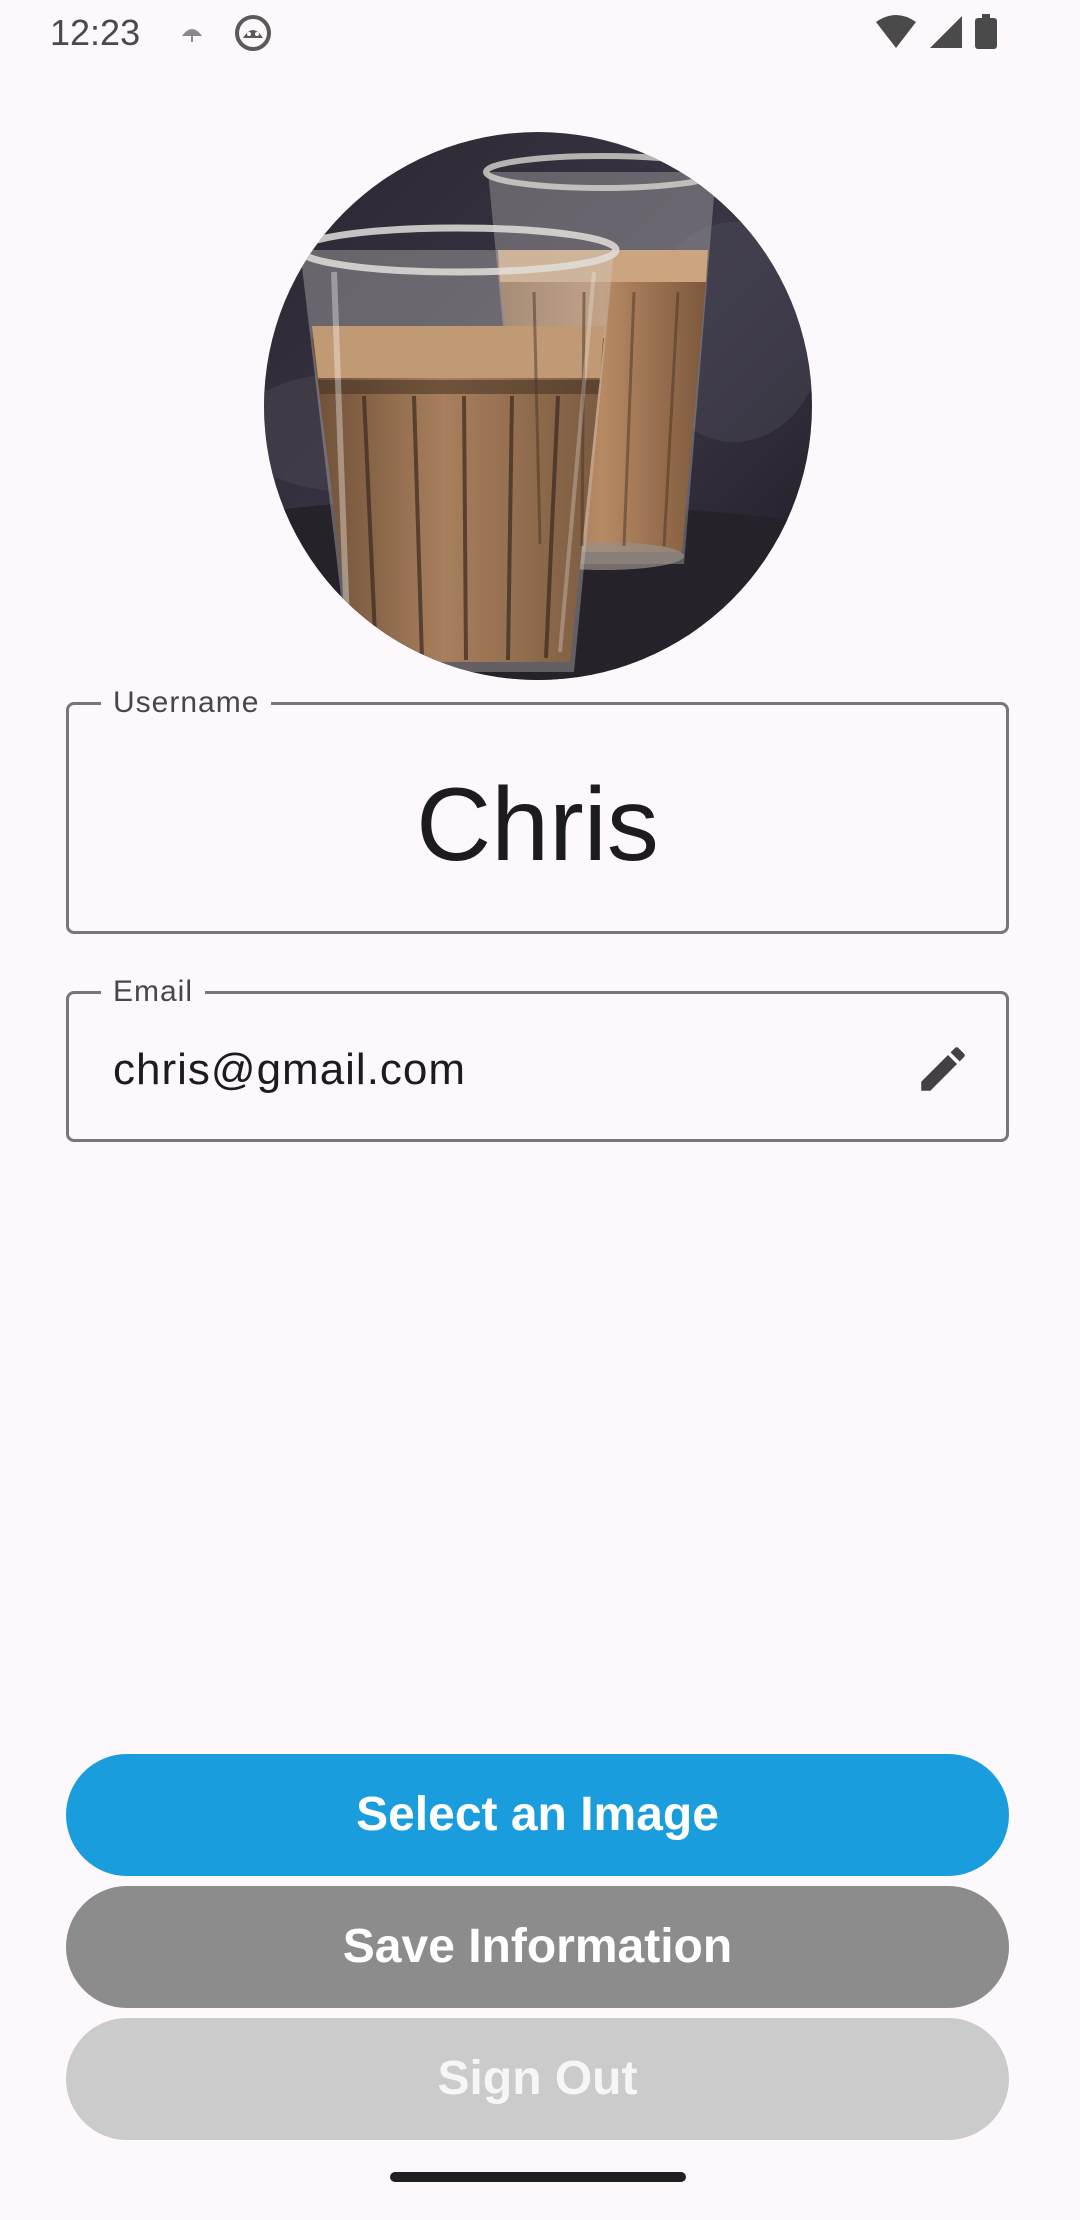 The width and height of the screenshot is (1080, 2220). I want to click on profile-avatar, so click(538, 406).